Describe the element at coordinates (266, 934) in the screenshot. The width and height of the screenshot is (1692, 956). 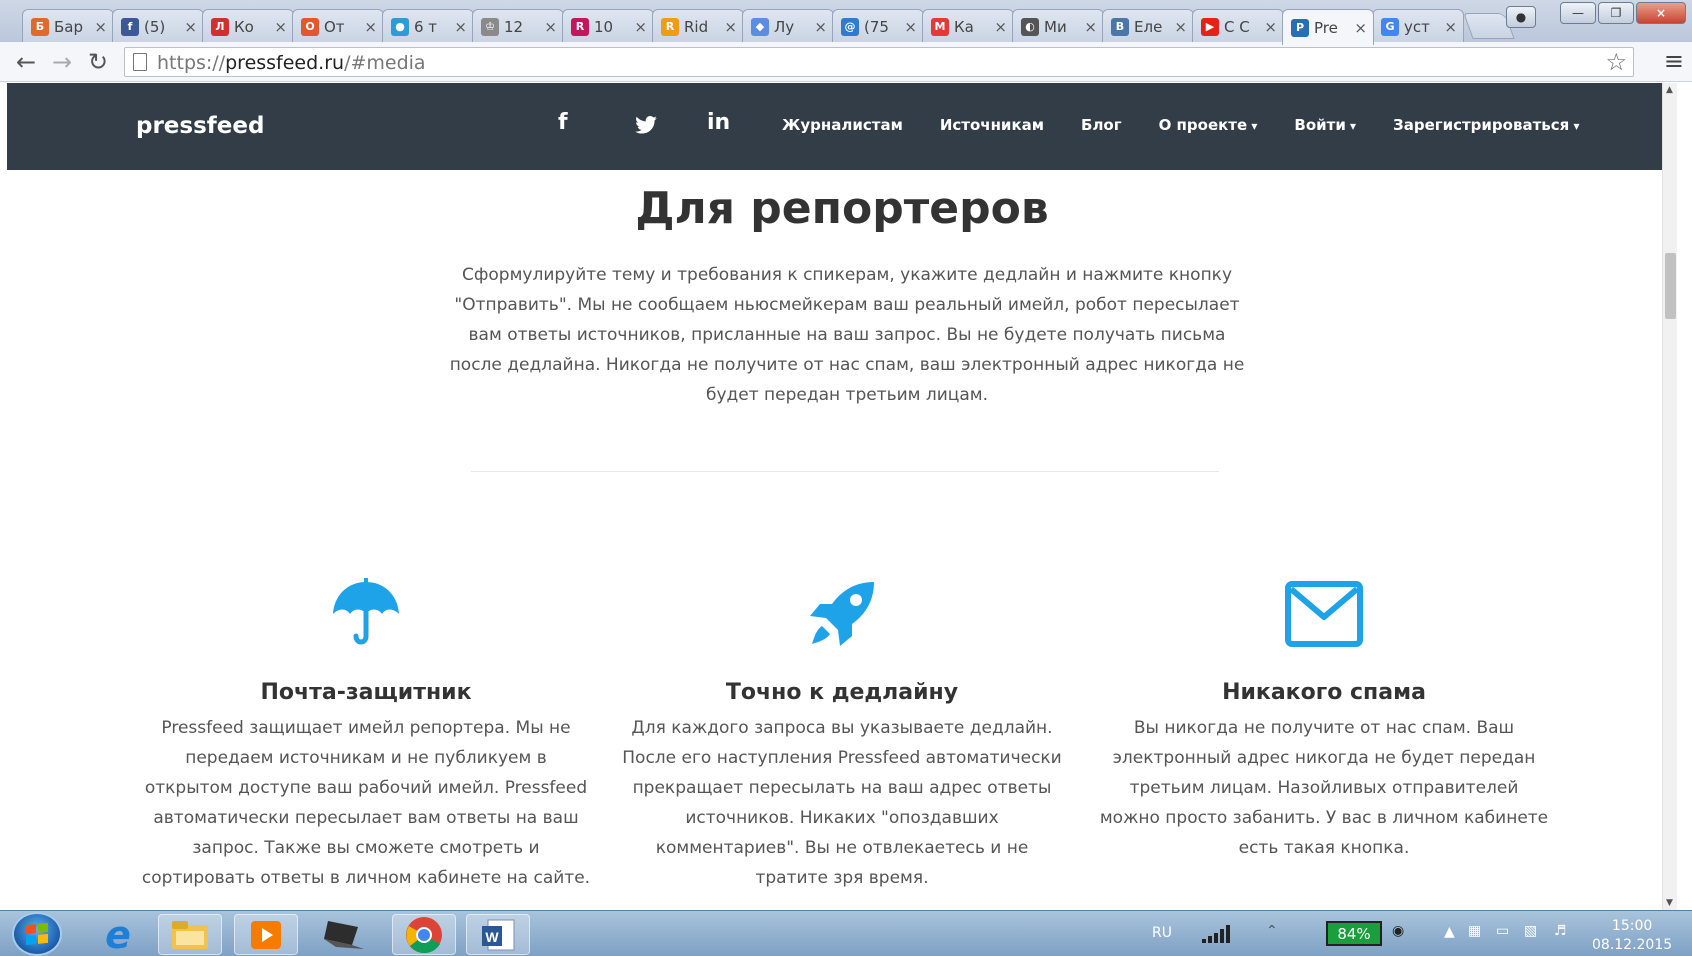
I see `media-player-icon` at that location.